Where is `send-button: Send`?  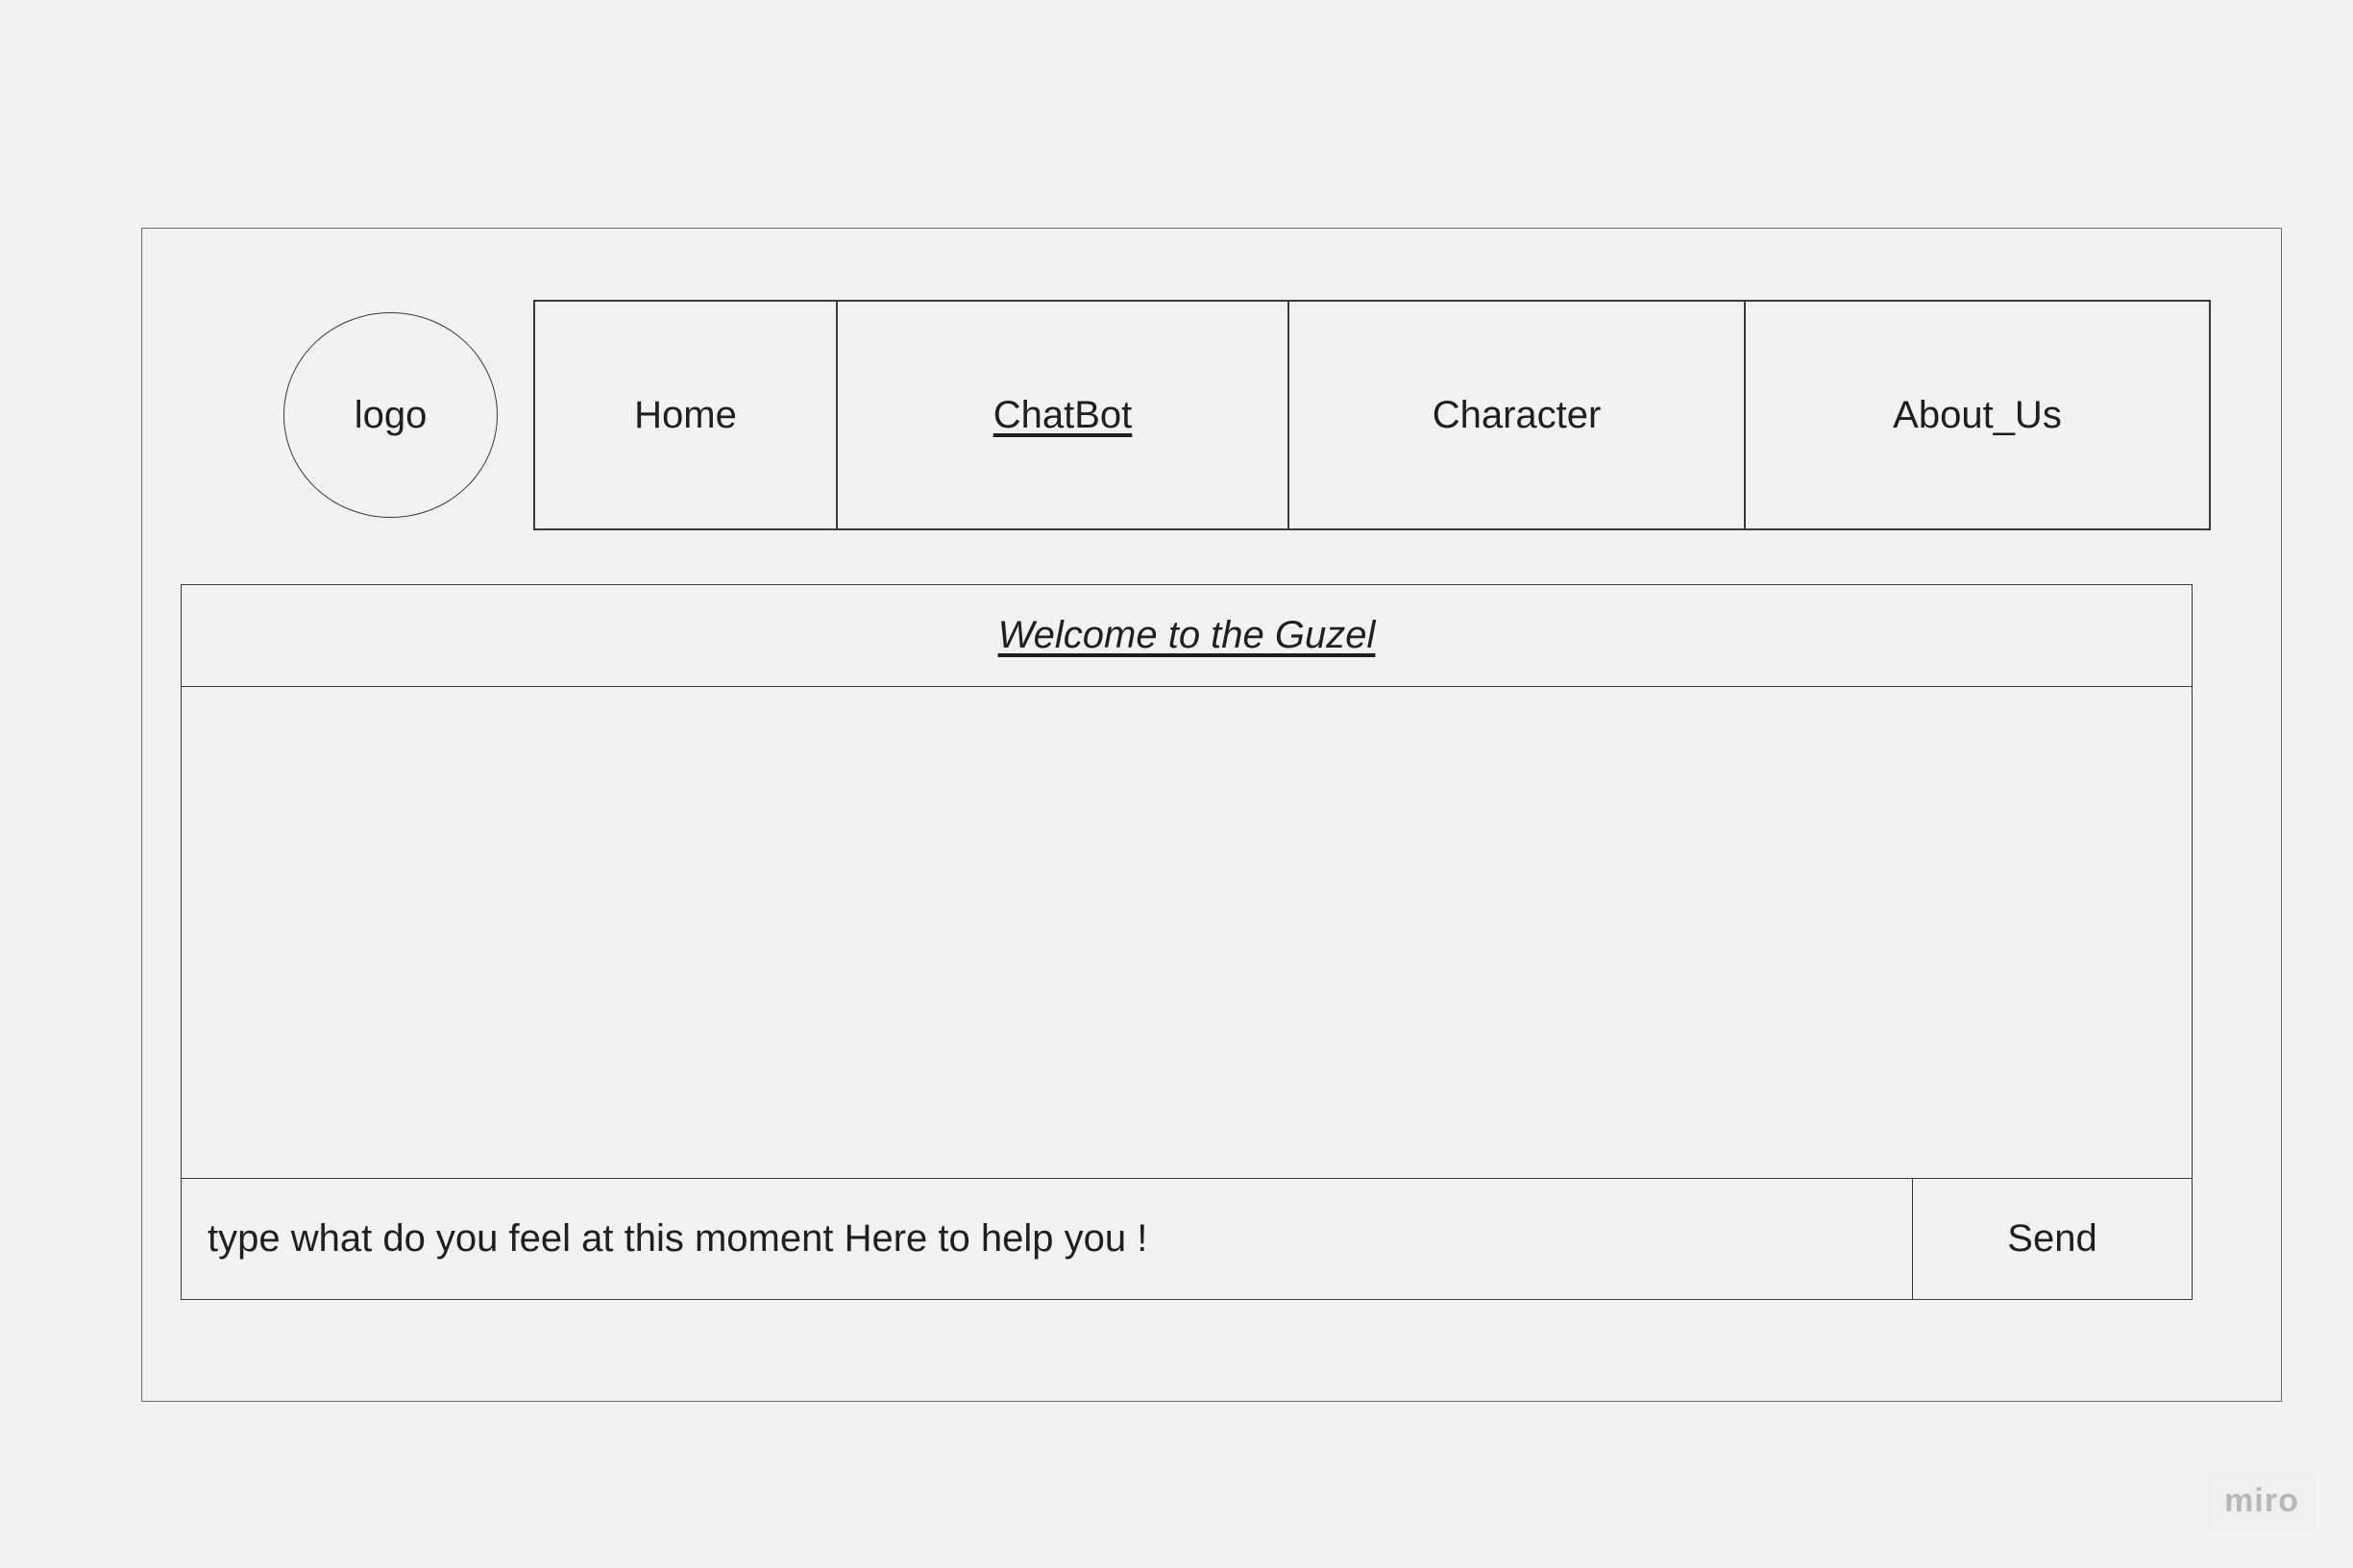
send-button: Send is located at coordinates (2052, 1239).